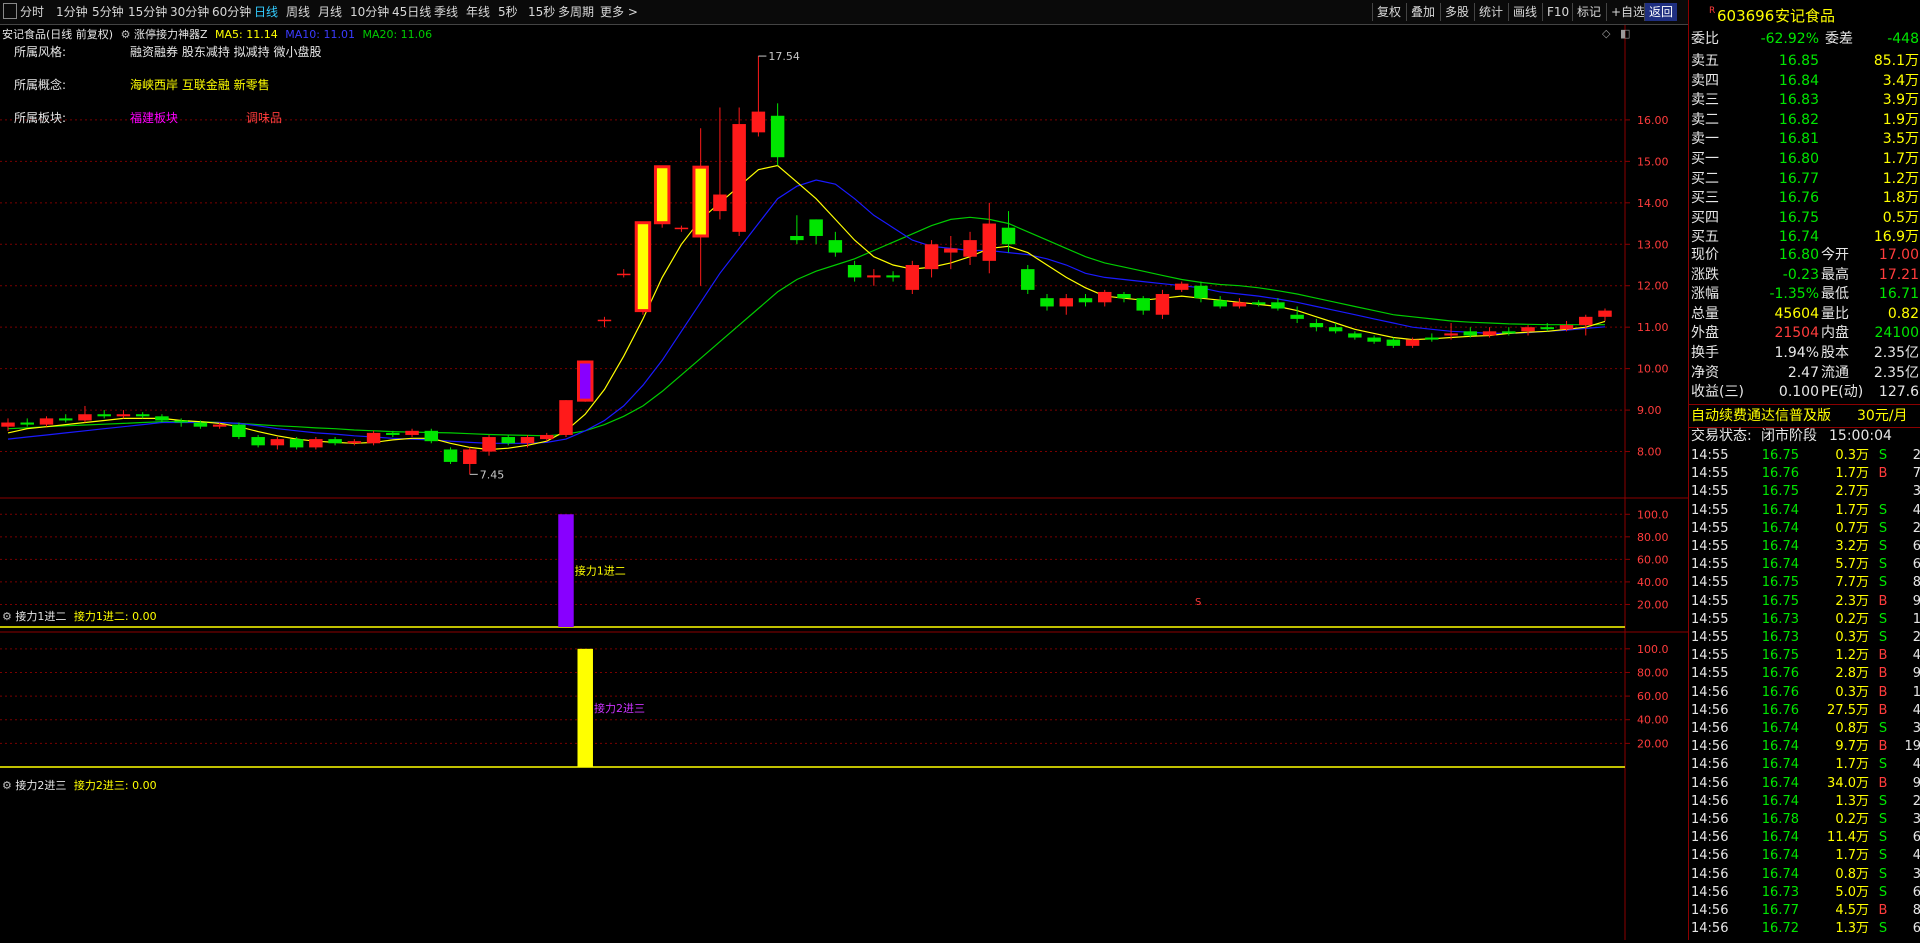 The height and width of the screenshot is (943, 1920). Describe the element at coordinates (619, 12) in the screenshot. I see `period-tab: 更多 >` at that location.